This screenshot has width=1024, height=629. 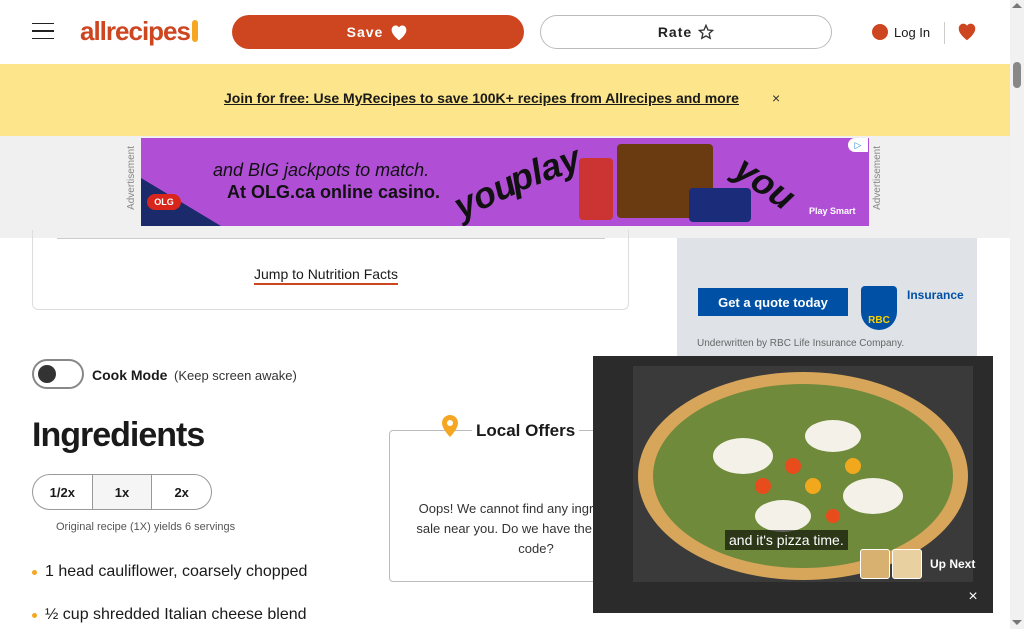 I want to click on rate-label: Rate, so click(x=675, y=32).